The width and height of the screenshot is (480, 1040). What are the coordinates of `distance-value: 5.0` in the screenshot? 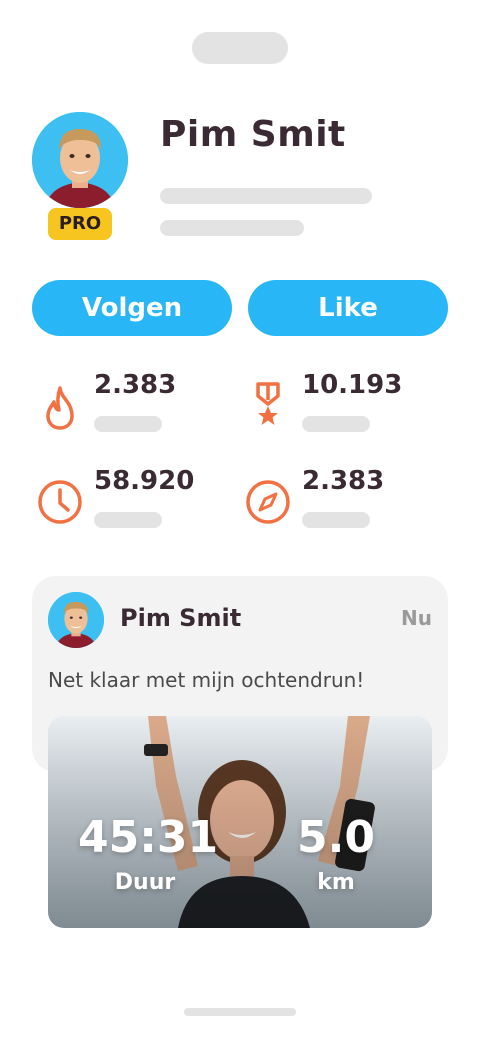 It's located at (336, 837).